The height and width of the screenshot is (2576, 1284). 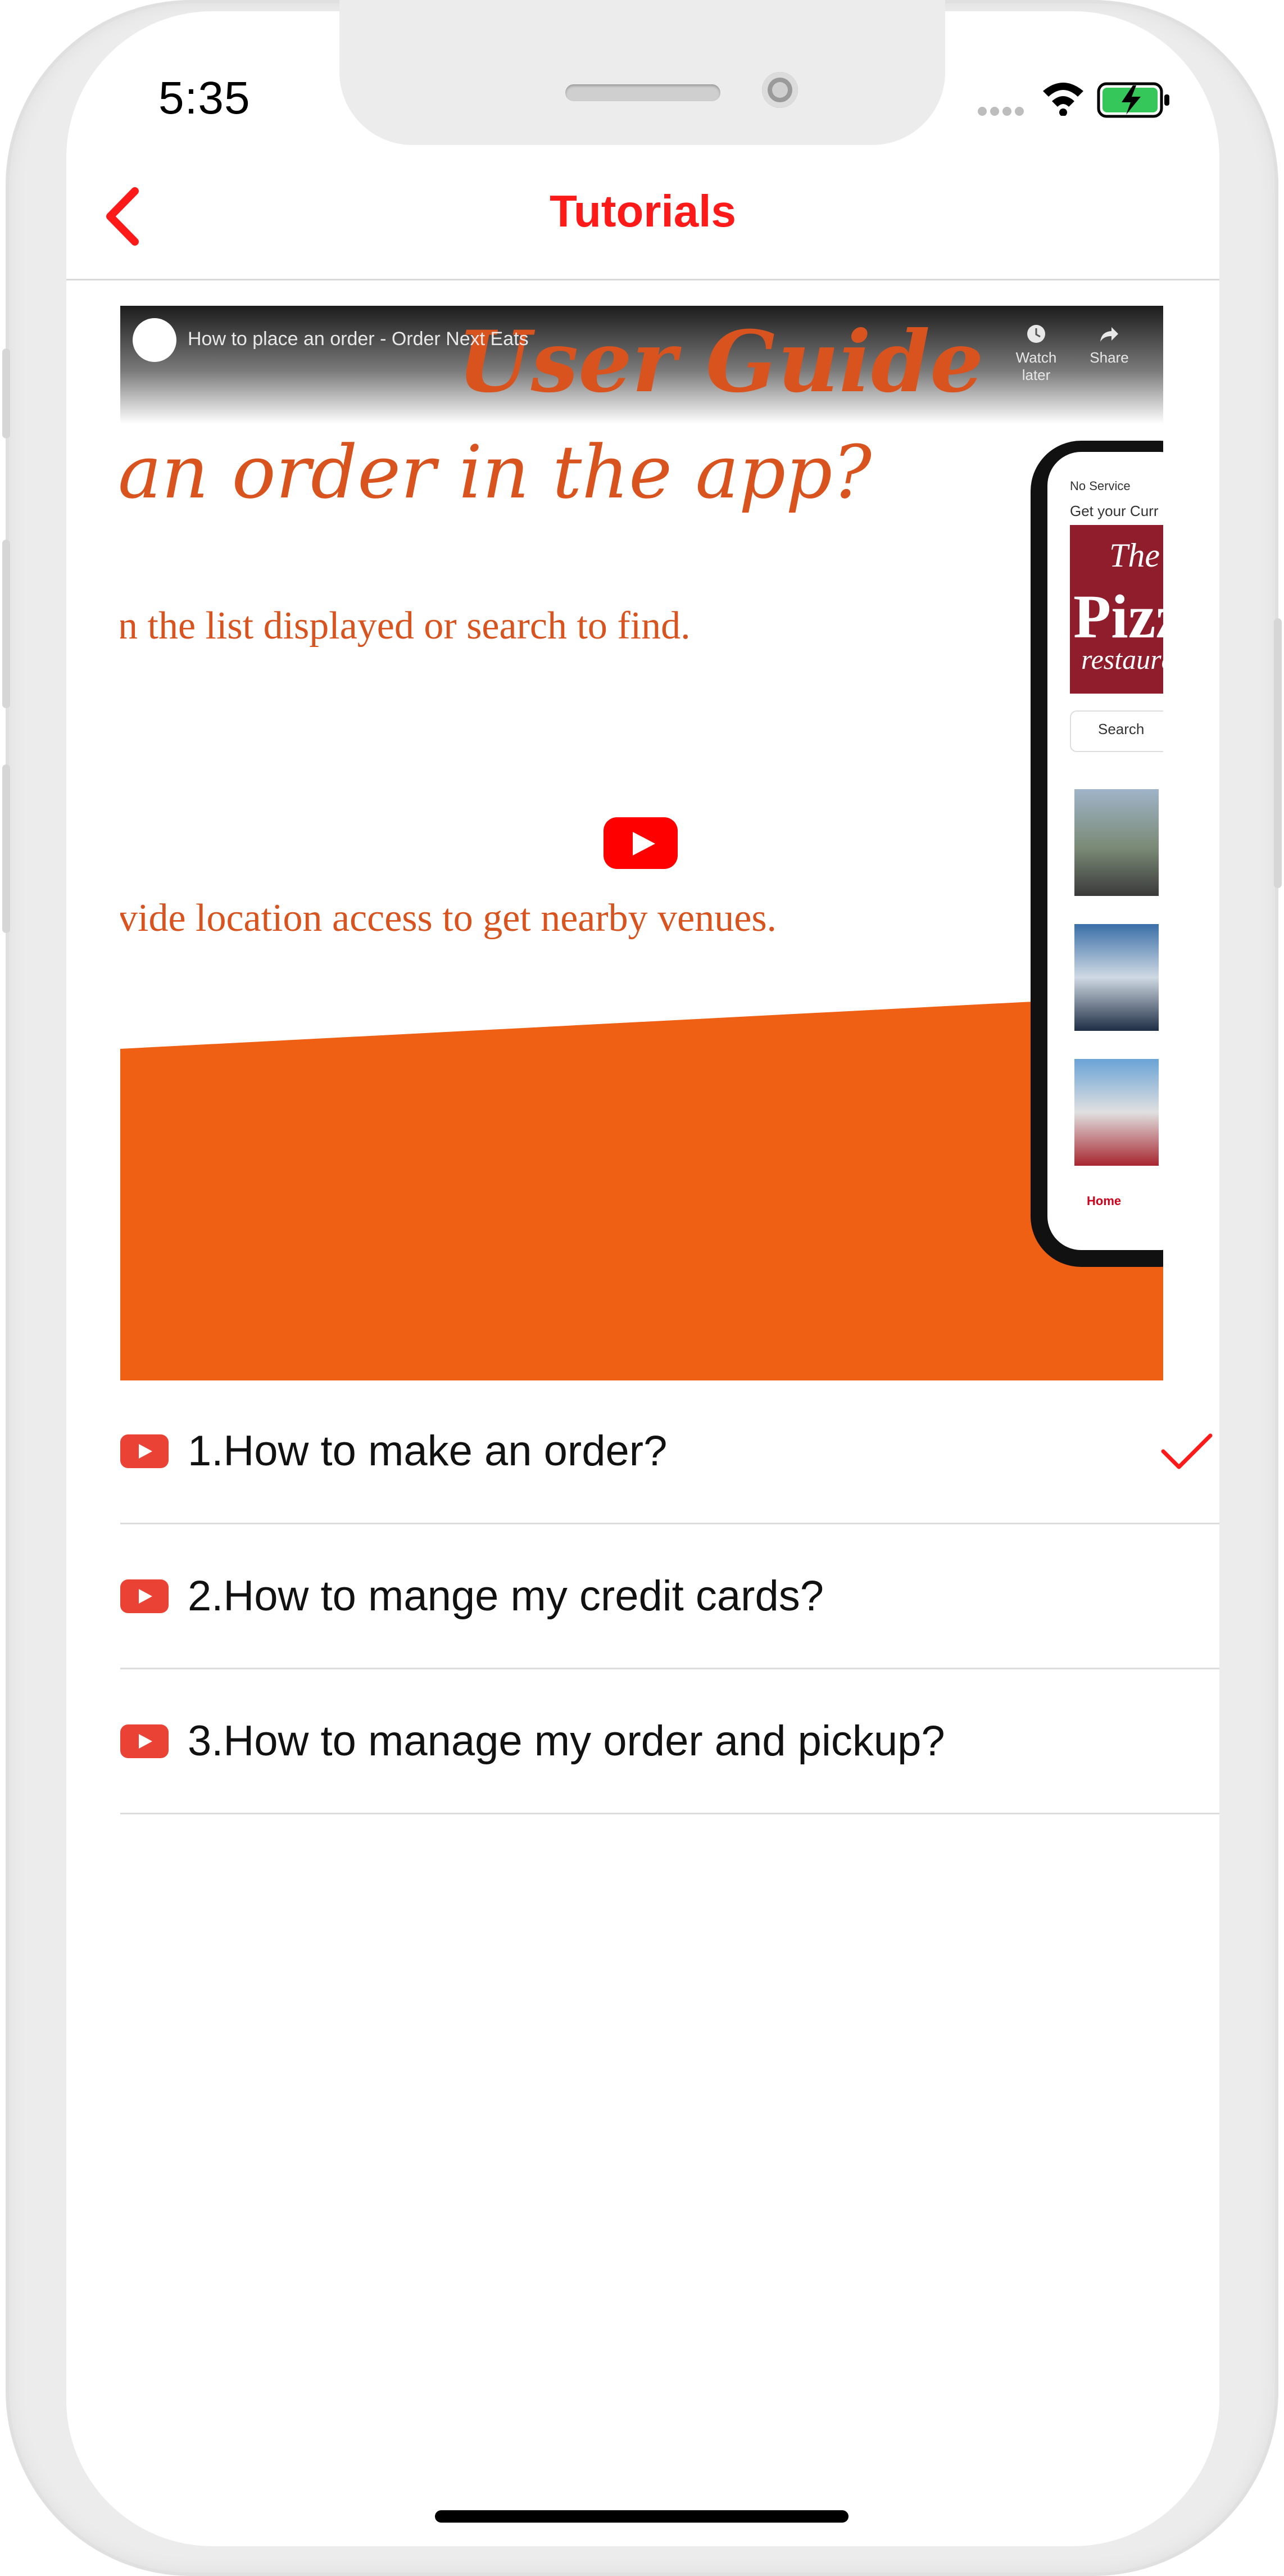 I want to click on watch-later-button: Watch later, so click(x=1036, y=353).